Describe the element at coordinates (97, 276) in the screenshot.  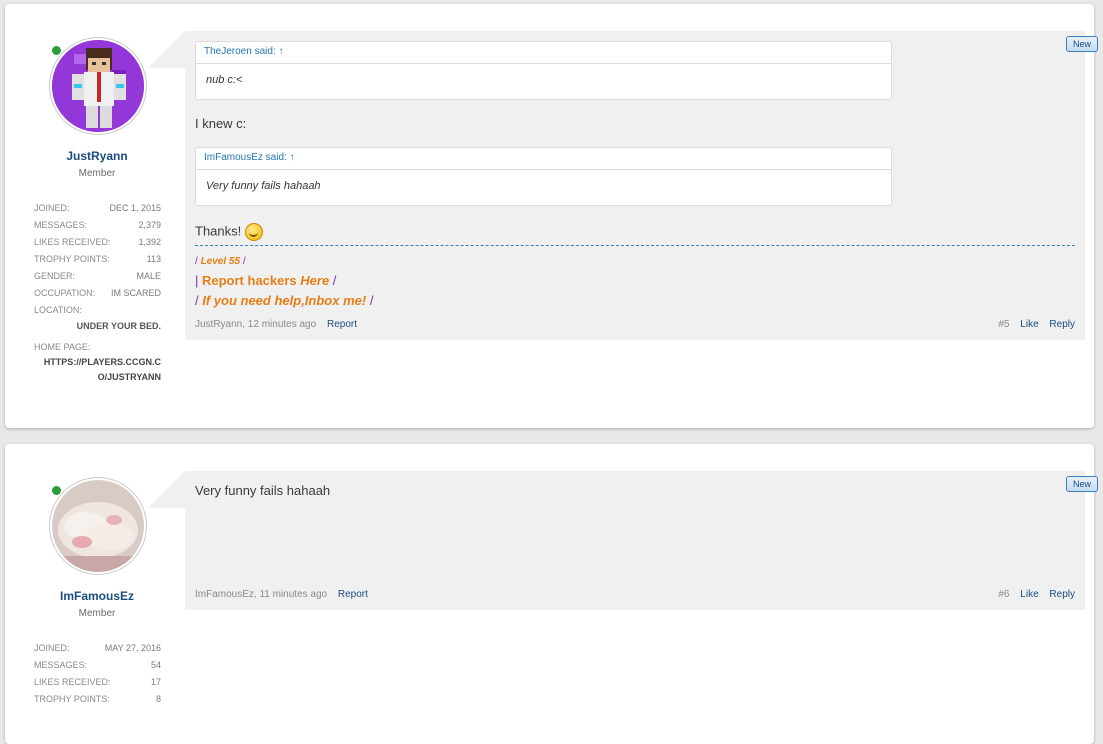
I see `stat-gender: GENDER: MALE` at that location.